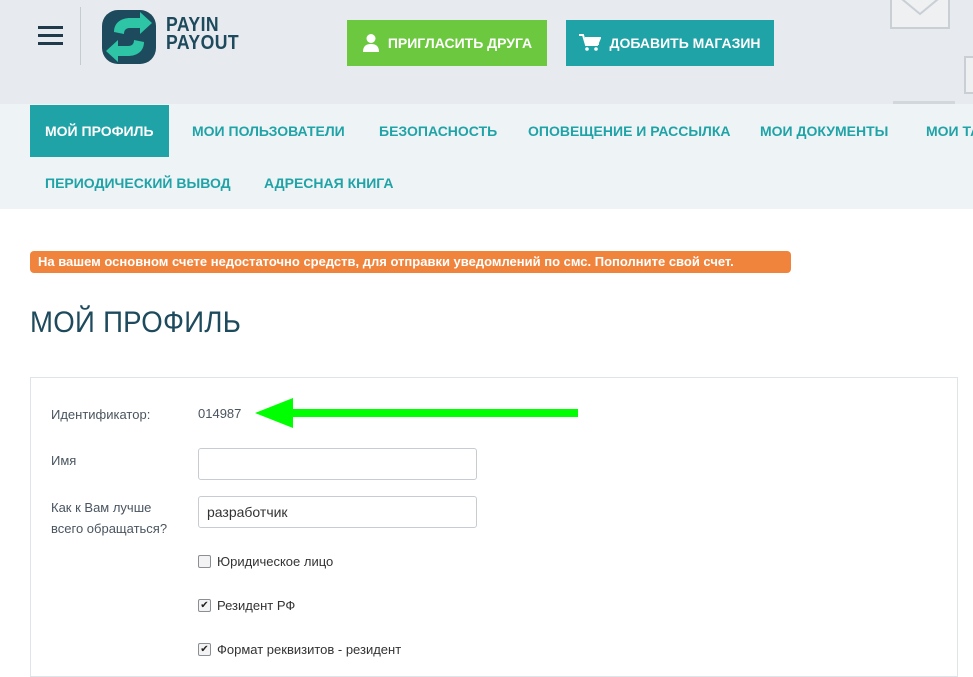  I want to click on header-divider, so click(80, 36).